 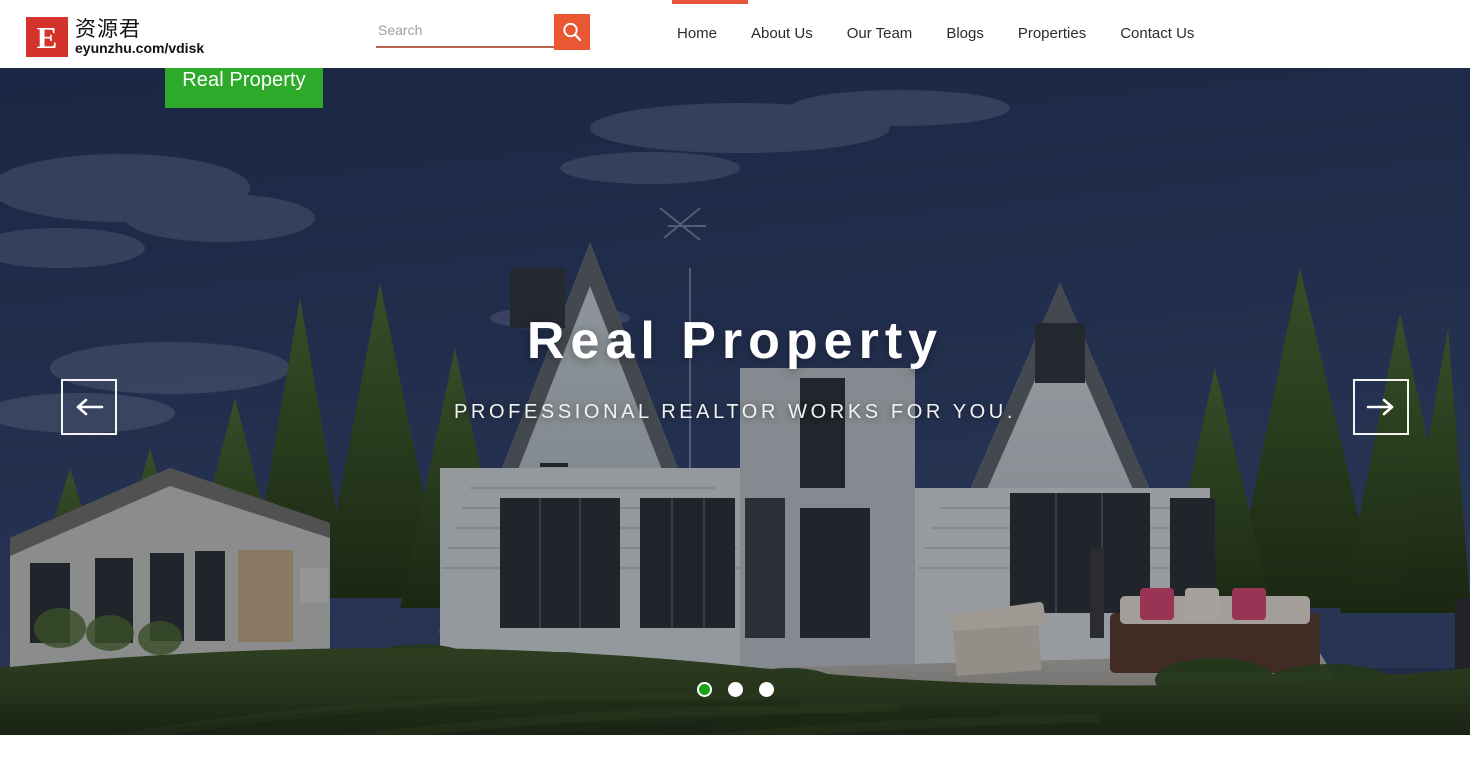 What do you see at coordinates (782, 34) in the screenshot?
I see `nav-item-about-us: About Us` at bounding box center [782, 34].